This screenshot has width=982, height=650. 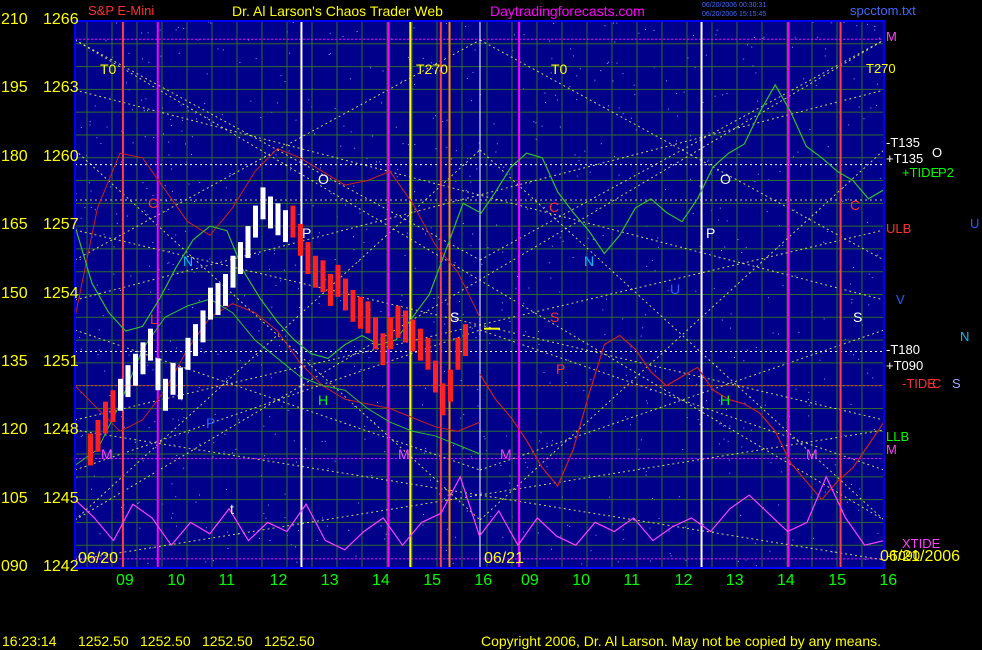 What do you see at coordinates (561, 369) in the screenshot?
I see `chart-letter: P` at bounding box center [561, 369].